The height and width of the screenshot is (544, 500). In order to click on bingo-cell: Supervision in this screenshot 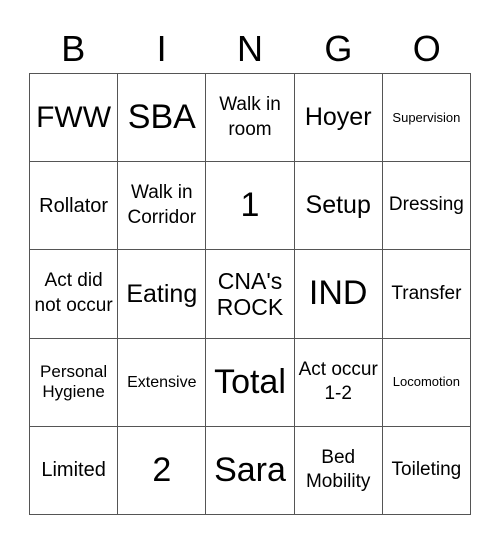, I will do `click(426, 118)`.